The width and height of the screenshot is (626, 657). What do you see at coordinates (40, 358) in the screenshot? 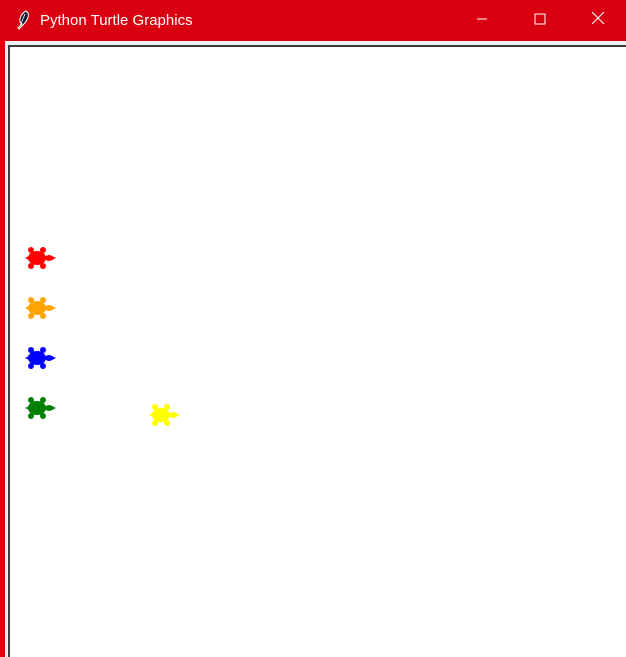
I see `turtle-blue` at bounding box center [40, 358].